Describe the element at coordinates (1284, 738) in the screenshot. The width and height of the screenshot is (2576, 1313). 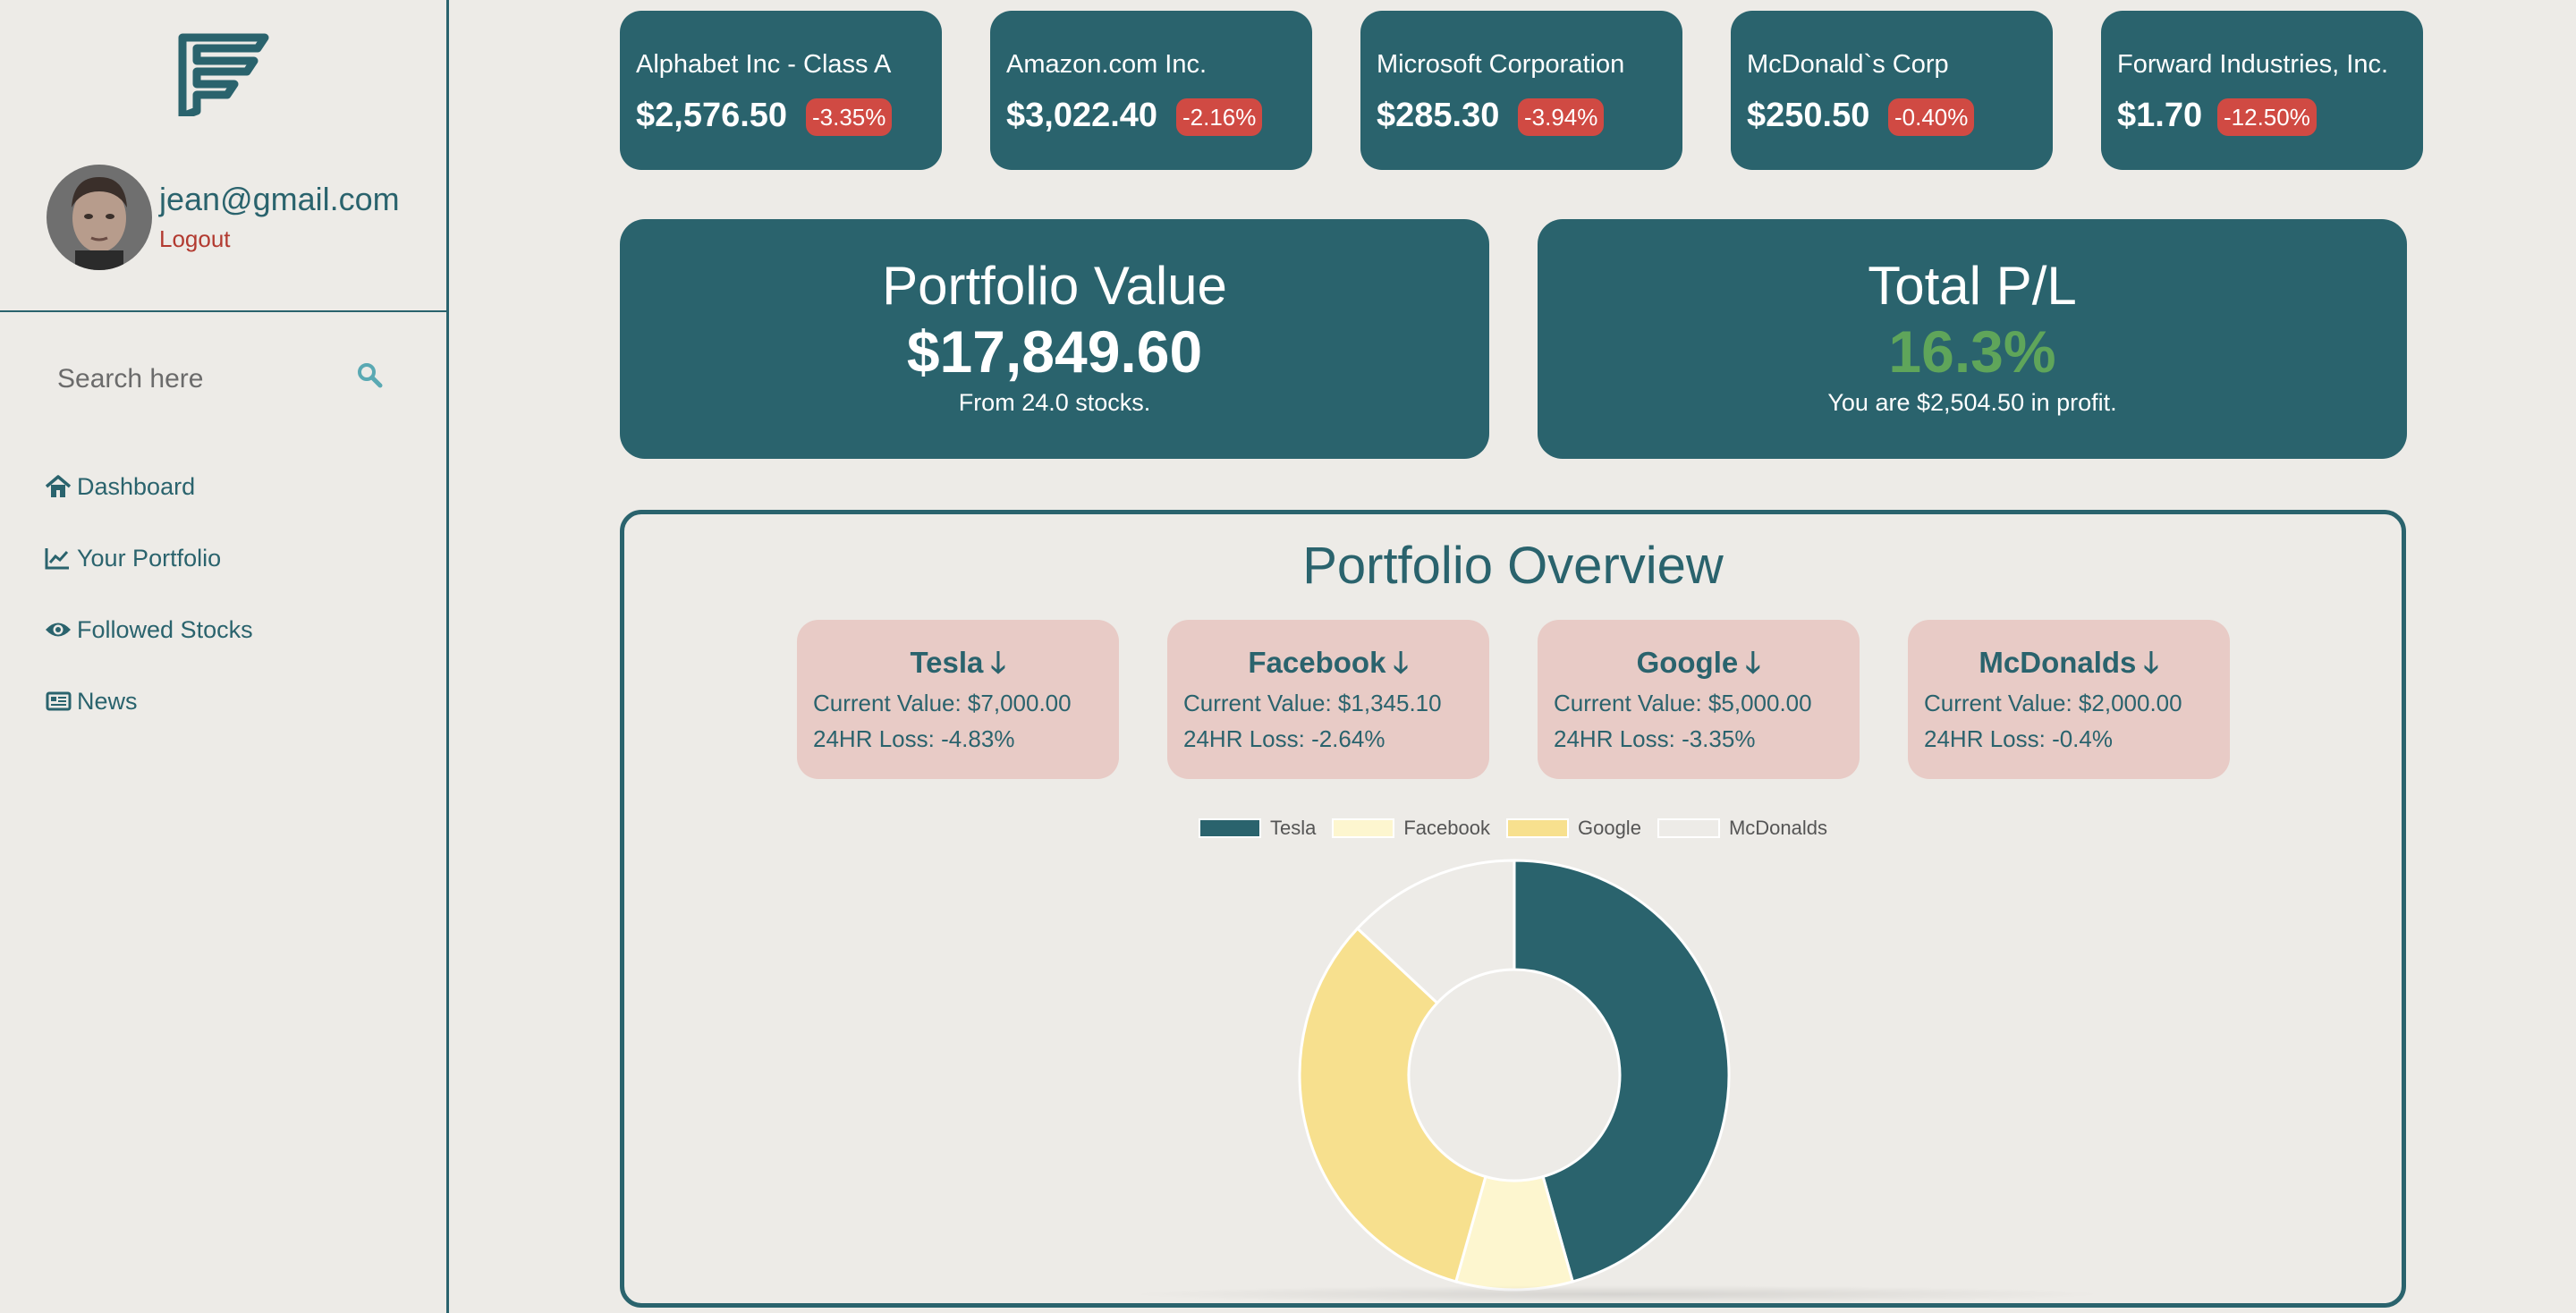
I see `holding-24hr-loss: 24HR Loss: -2.64%` at that location.